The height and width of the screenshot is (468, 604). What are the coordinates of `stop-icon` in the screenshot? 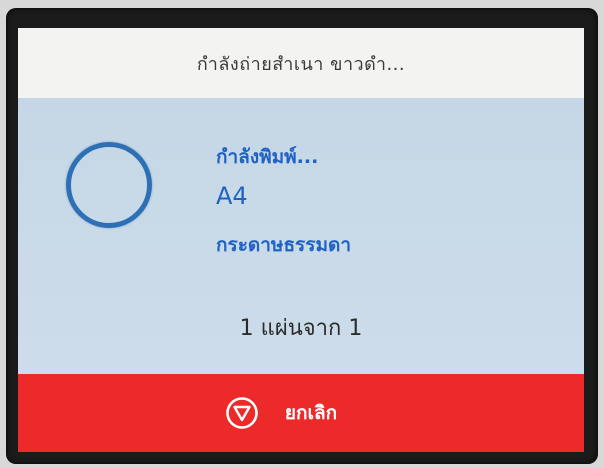 It's located at (242, 413).